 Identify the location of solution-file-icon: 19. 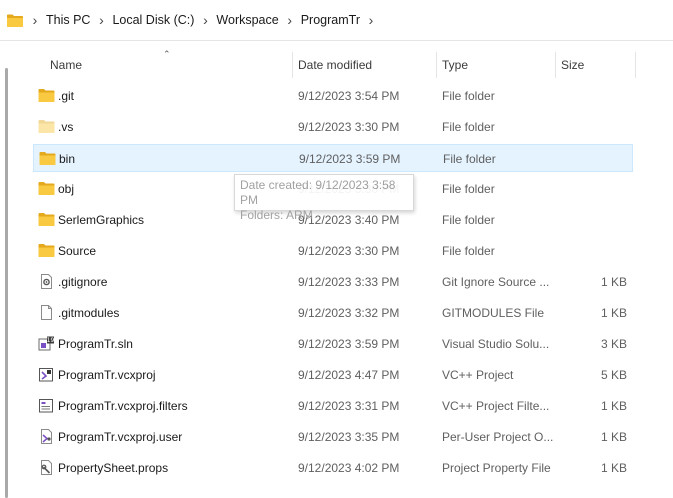
(46, 343).